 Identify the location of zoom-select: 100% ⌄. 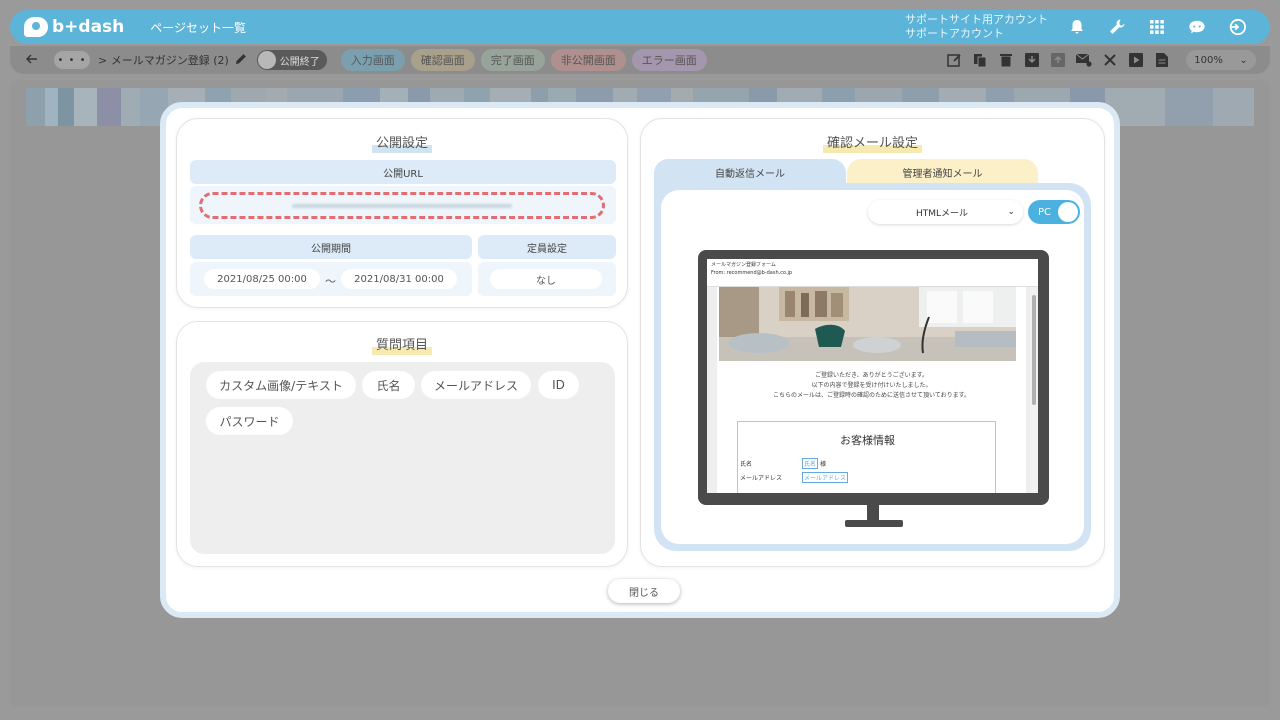
(1221, 60).